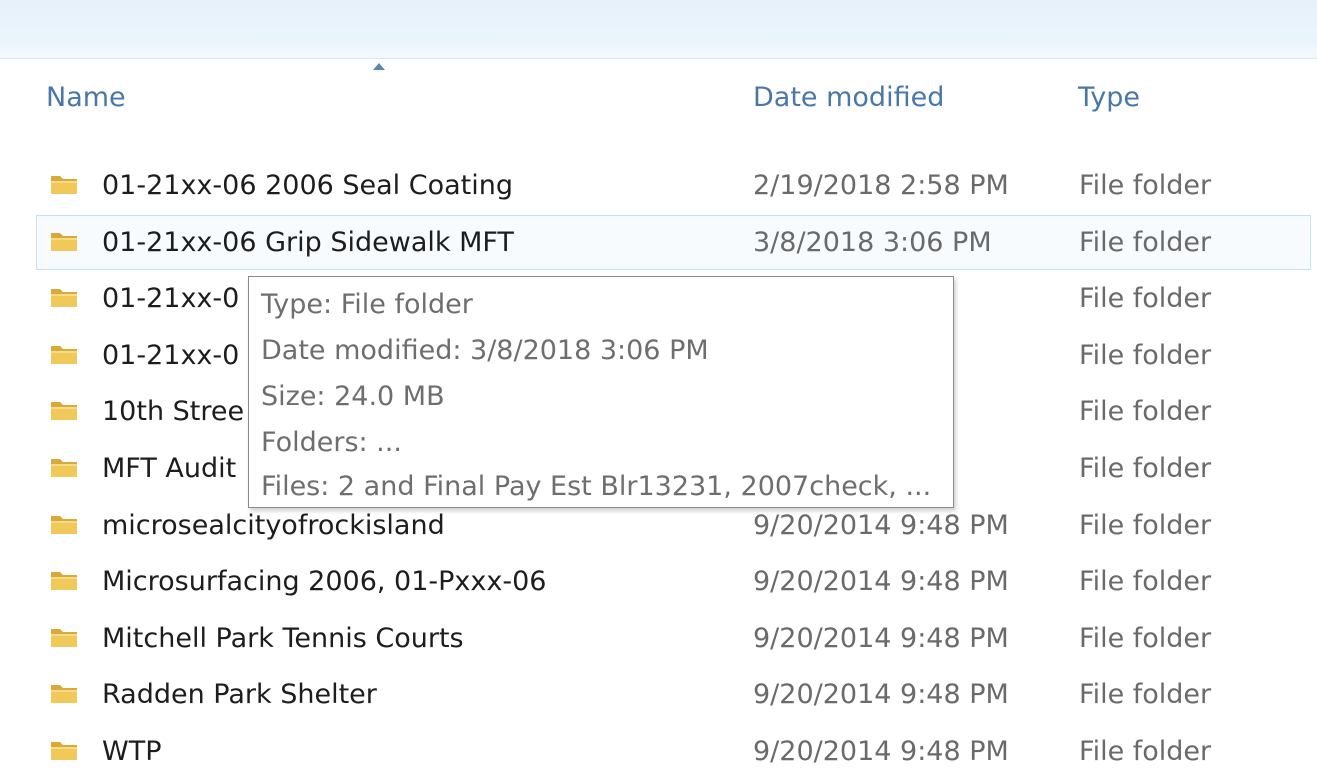 This screenshot has width=1317, height=781. Describe the element at coordinates (881, 185) in the screenshot. I see `file-date-modified: 2/19/2018 2:58 PM` at that location.